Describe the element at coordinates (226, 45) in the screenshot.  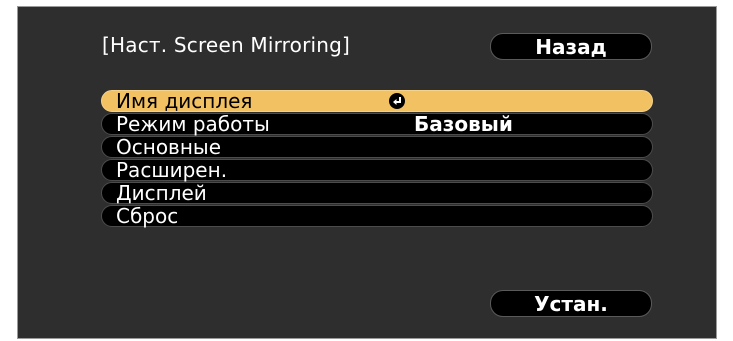
I see `dialog-title: [Наст. Screen Mirroring]` at that location.